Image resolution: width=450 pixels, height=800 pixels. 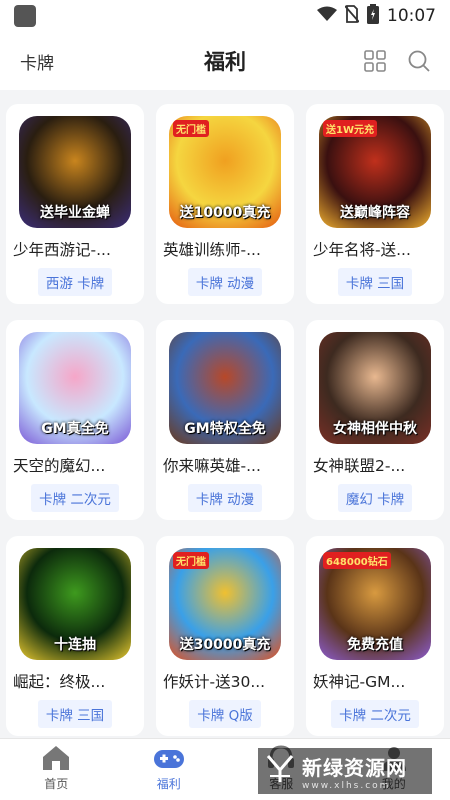 What do you see at coordinates (375, 388) in the screenshot?
I see `game-icon: 女神相伴中秋` at bounding box center [375, 388].